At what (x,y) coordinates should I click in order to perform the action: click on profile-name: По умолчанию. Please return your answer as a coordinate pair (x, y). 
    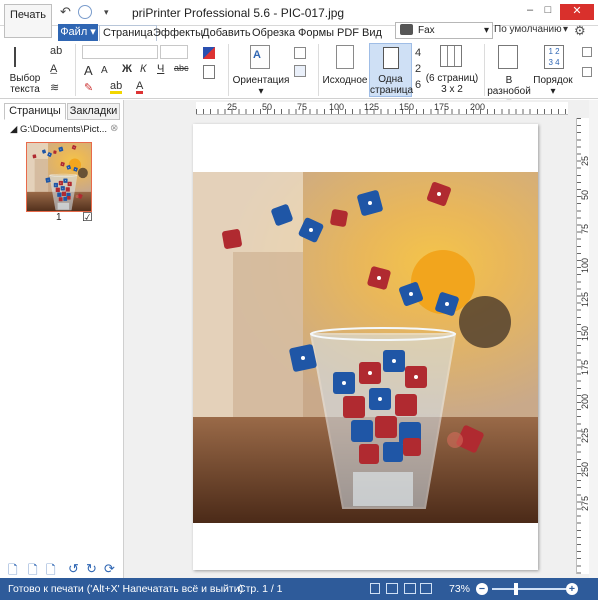
    Looking at the image, I should click on (528, 29).